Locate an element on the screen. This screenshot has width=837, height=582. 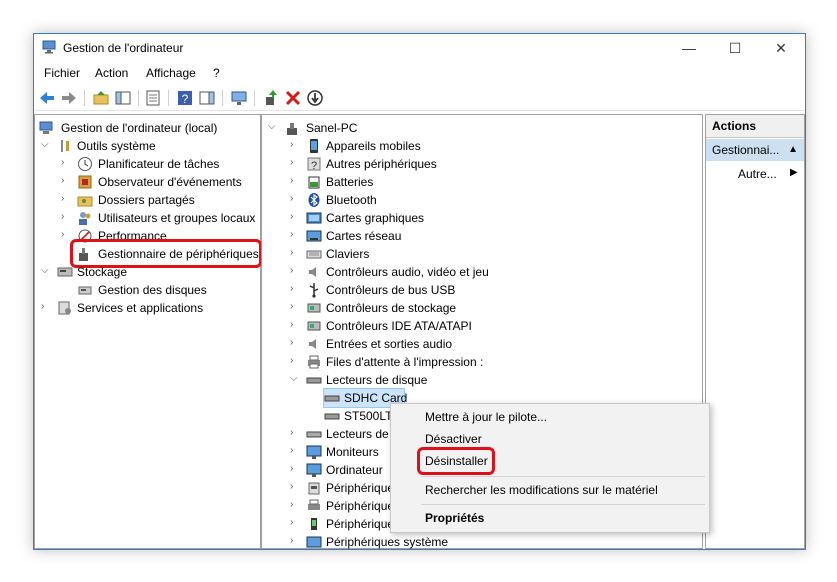
actions-more-item: Autre... ▶ is located at coordinates (768, 174).